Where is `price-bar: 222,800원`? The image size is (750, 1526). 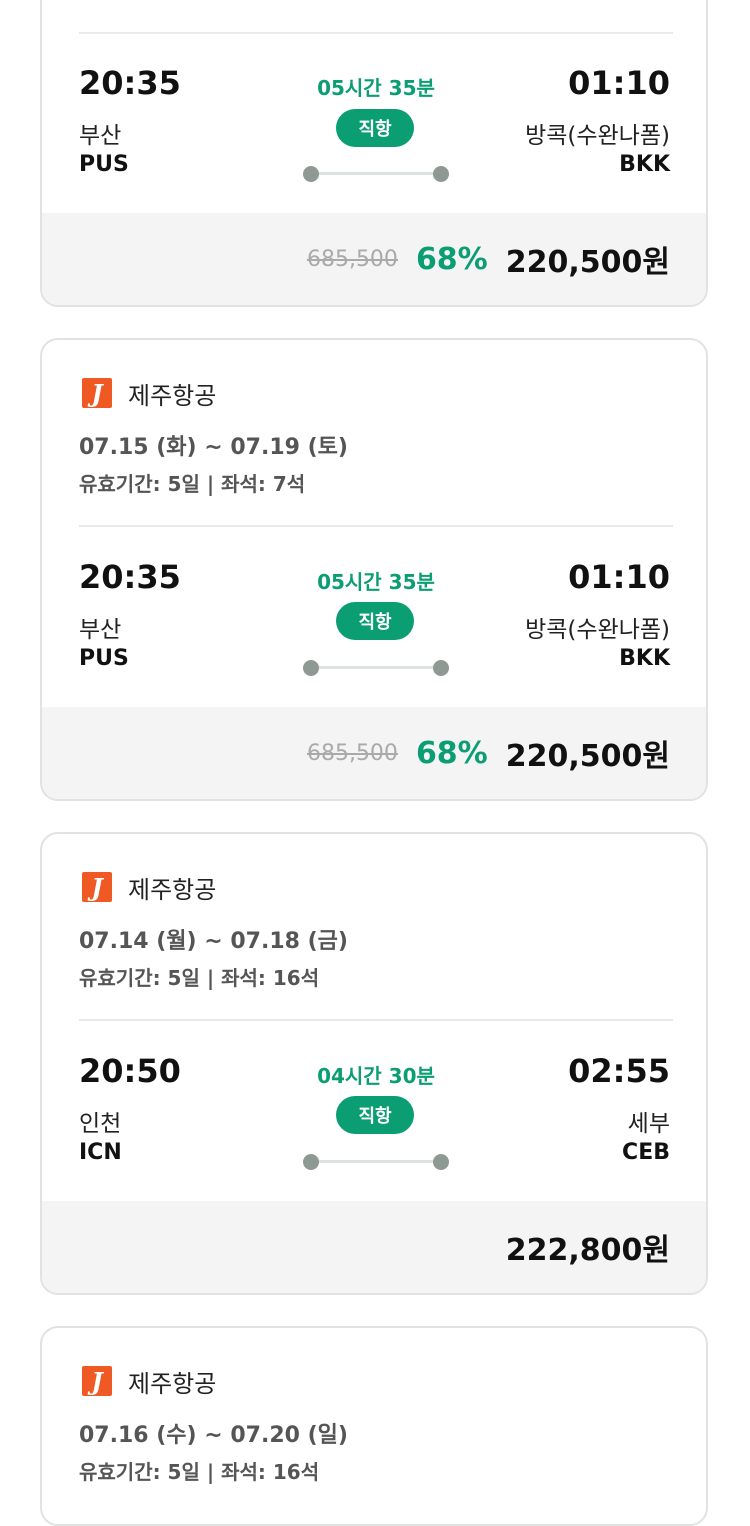
price-bar: 222,800원 is located at coordinates (374, 1247).